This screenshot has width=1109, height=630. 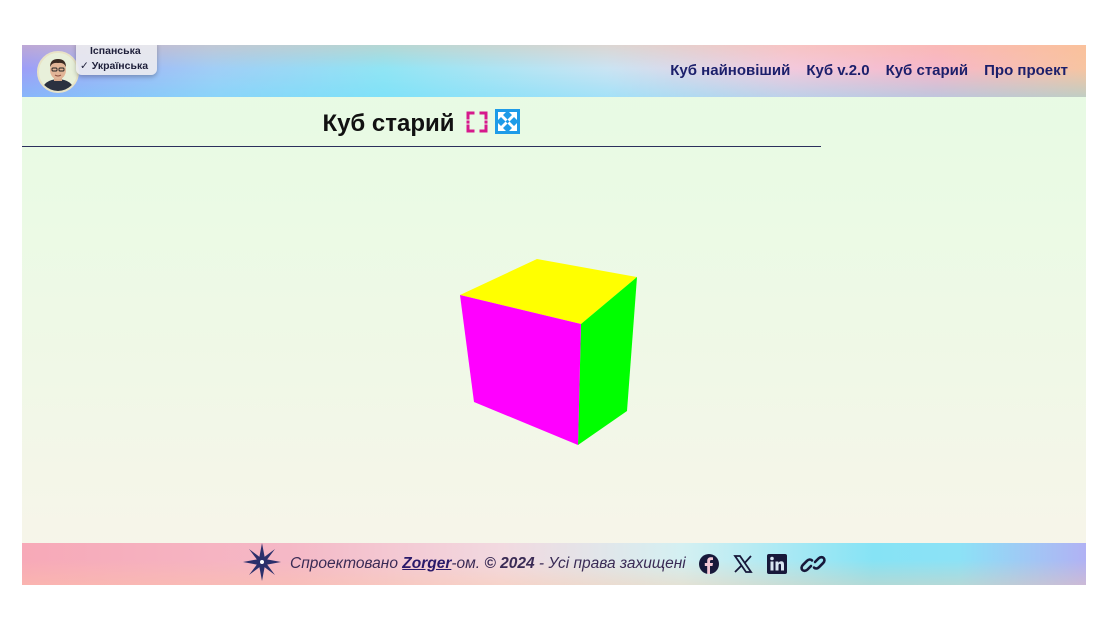 What do you see at coordinates (709, 564) in the screenshot?
I see `facebook-icon` at bounding box center [709, 564].